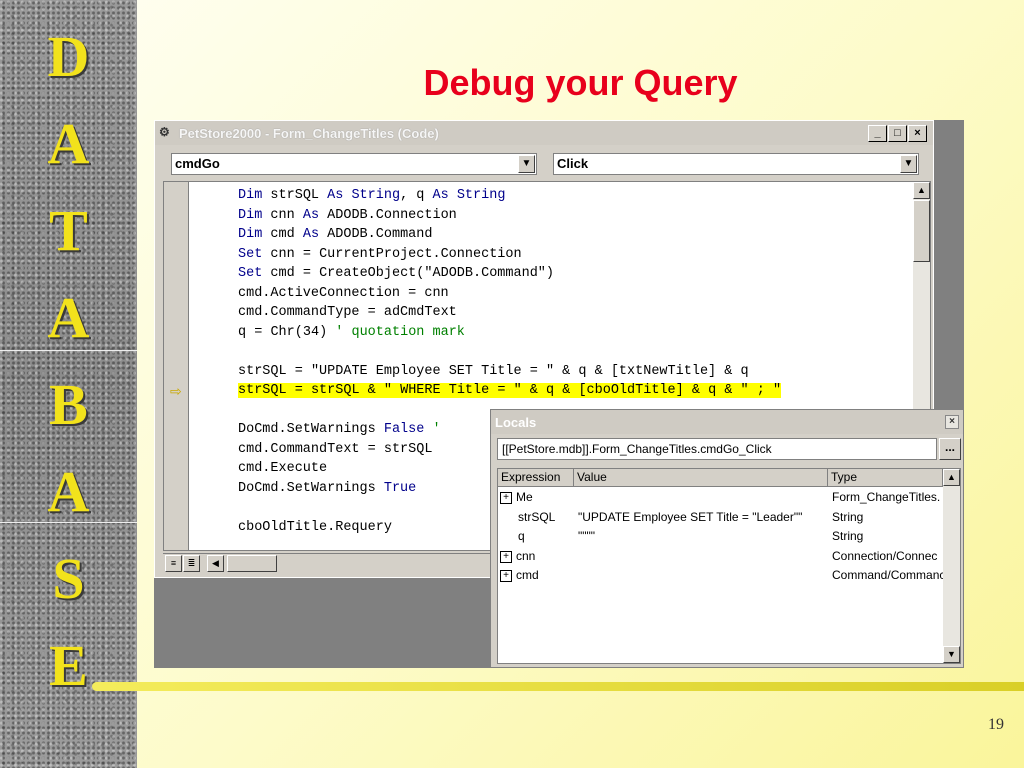 The height and width of the screenshot is (768, 1024). I want to click on execution-pointer-icon: ⇨, so click(176, 391).